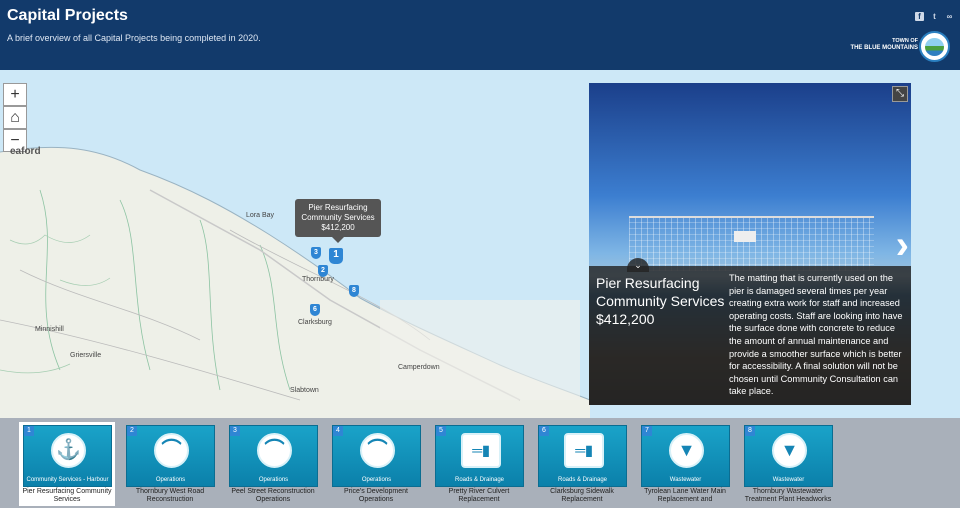  Describe the element at coordinates (318, 279) in the screenshot. I see `map-label-thornbury: Thornbury` at that location.